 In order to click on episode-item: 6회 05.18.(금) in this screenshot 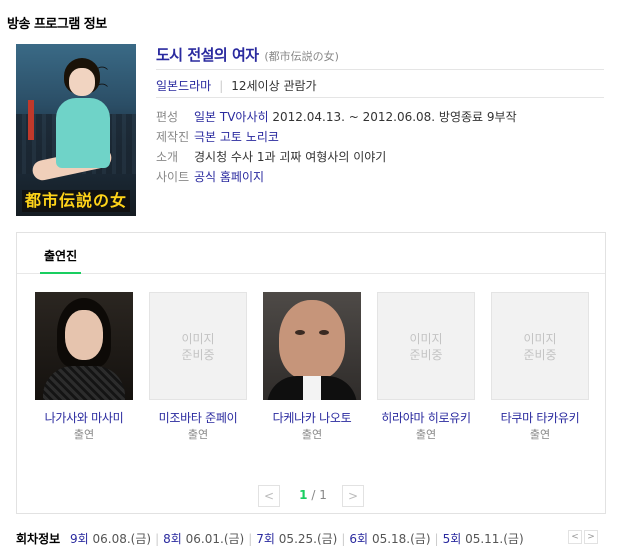, I will do `click(389, 539)`.